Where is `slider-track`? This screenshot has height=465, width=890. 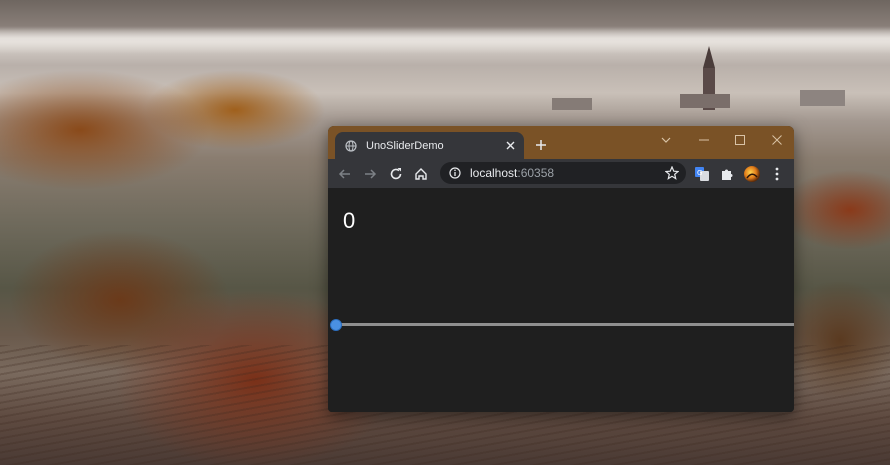
slider-track is located at coordinates (563, 324).